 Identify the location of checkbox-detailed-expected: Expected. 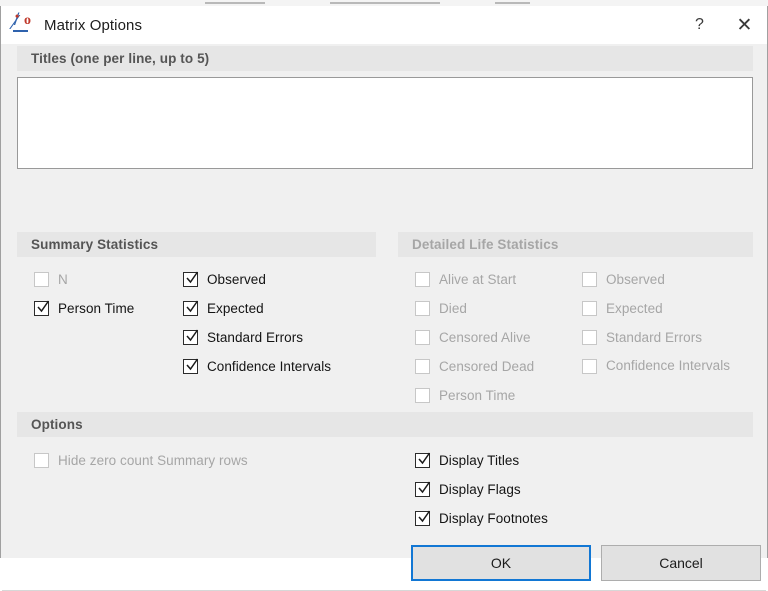
(622, 308).